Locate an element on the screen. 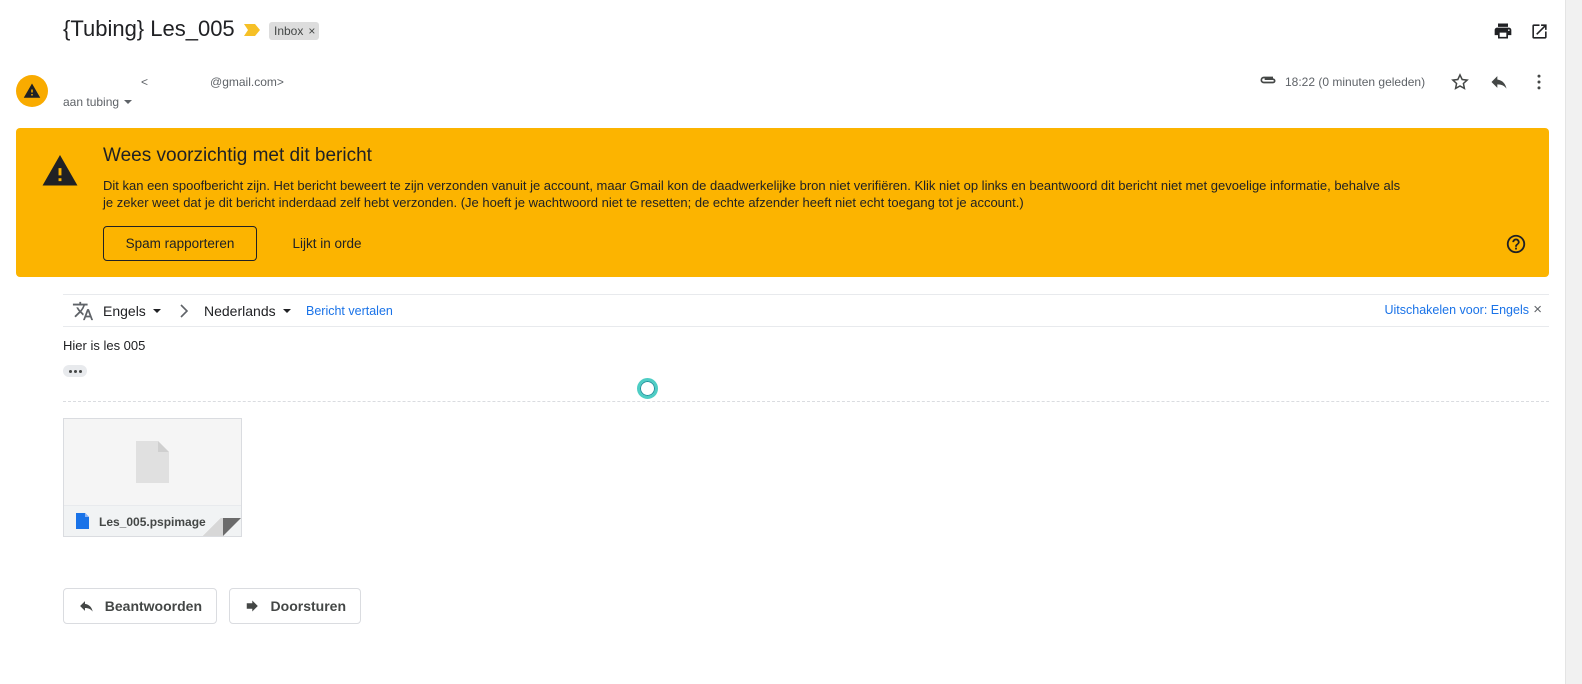  attachment-divider is located at coordinates (806, 401).